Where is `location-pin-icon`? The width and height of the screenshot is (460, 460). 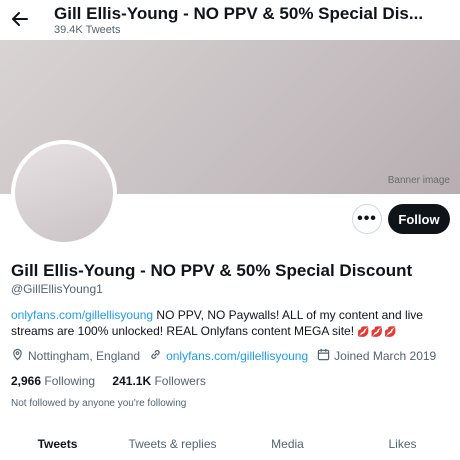 location-pin-icon is located at coordinates (19, 356).